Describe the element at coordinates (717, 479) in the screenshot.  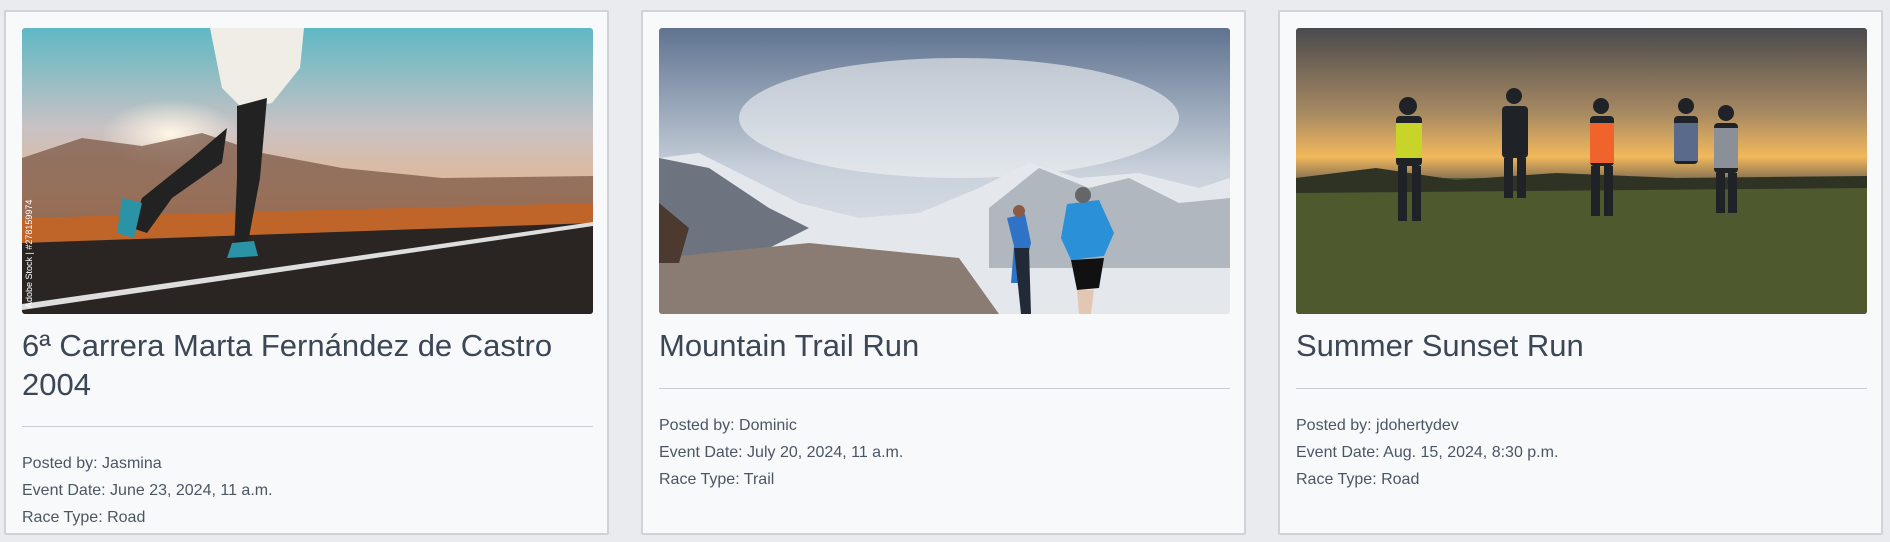
I see `race-type: Race Type: Trail` at that location.